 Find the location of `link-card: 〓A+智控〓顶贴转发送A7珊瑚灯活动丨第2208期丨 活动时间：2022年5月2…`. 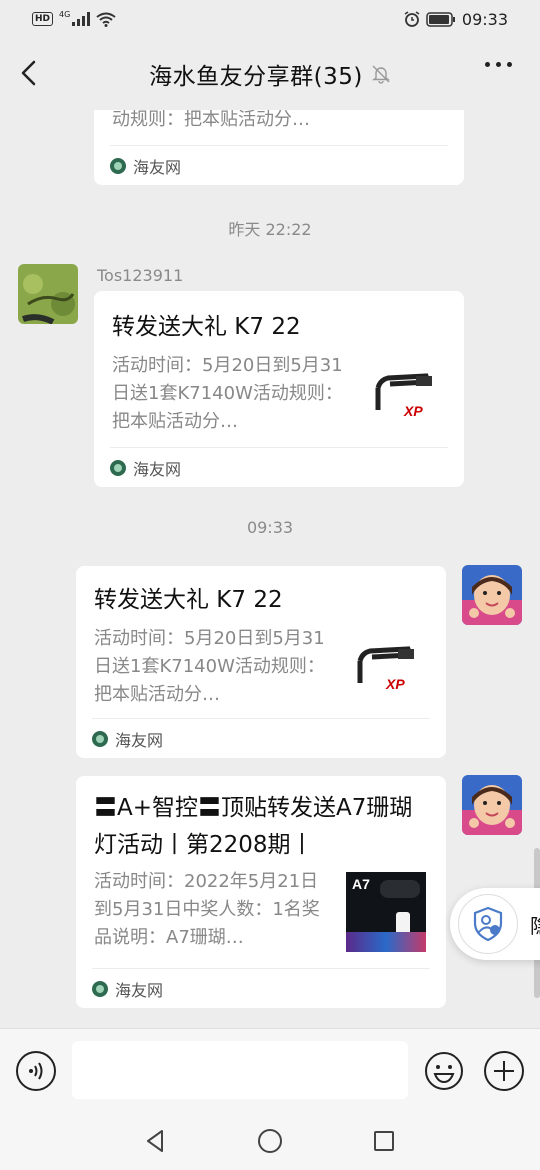

link-card: 〓A+智控〓顶贴转发送A7珊瑚灯活动丨第2208期丨 活动时间：2022年5月2… is located at coordinates (261, 892).